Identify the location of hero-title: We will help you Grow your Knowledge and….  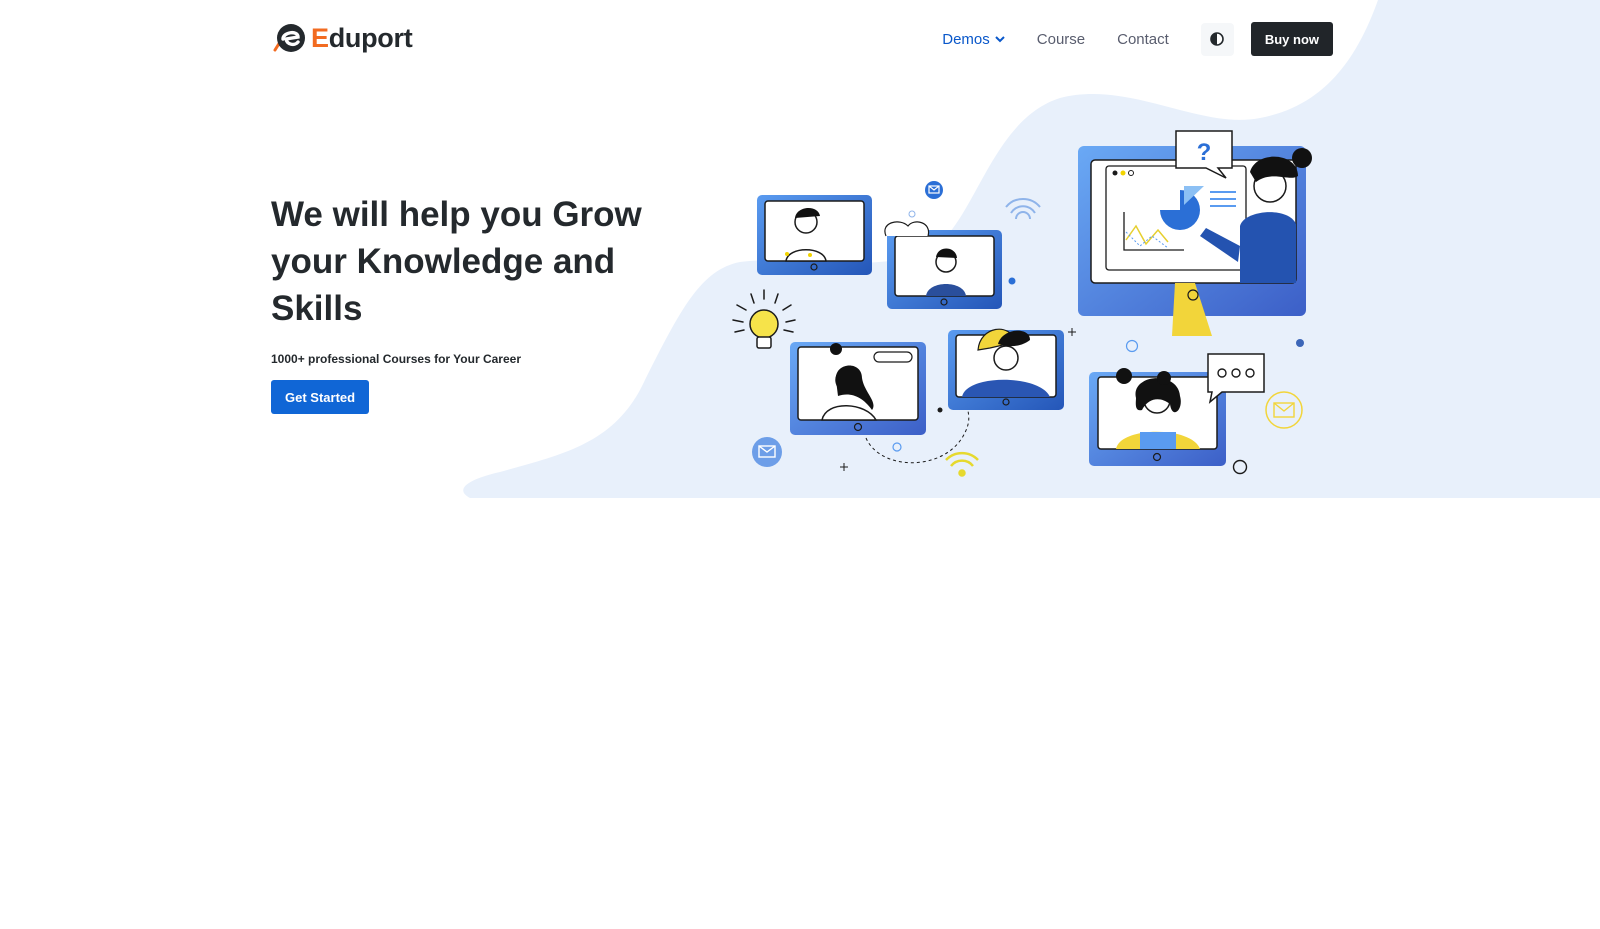
(456, 261).